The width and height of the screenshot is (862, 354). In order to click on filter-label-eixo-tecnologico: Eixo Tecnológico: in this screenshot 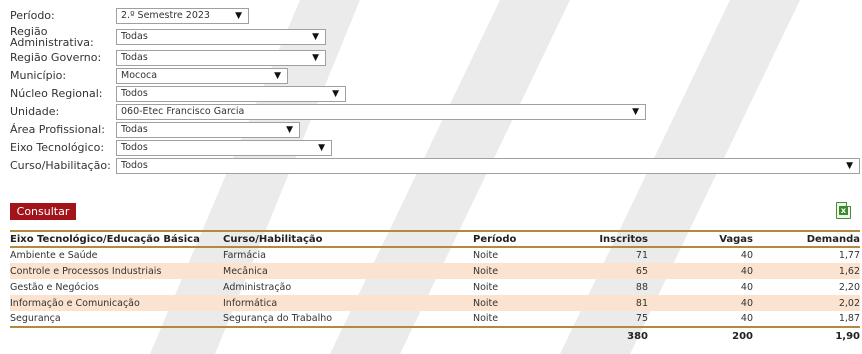, I will do `click(57, 147)`.